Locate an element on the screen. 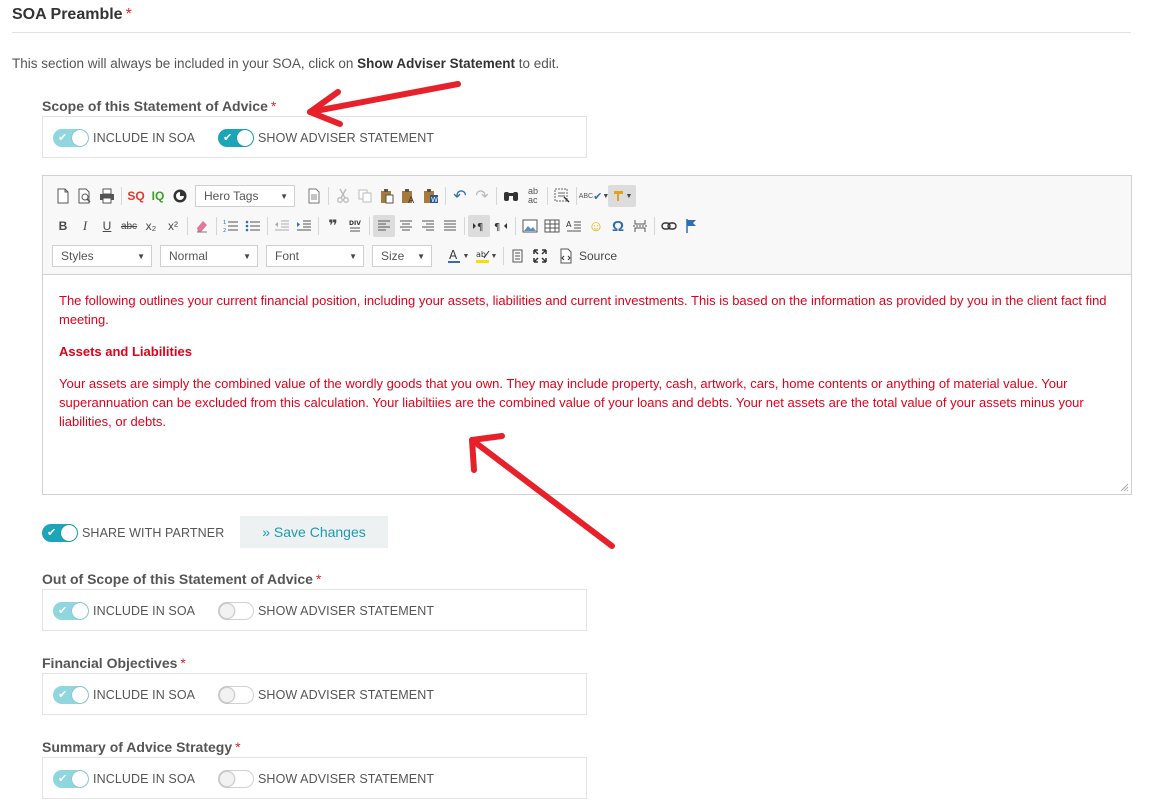 This screenshot has height=812, width=1175. toggle-group-financial-objectives: ✔ INCLUDE IN SOA SHOW ADVISER STATEMENT is located at coordinates (314, 694).